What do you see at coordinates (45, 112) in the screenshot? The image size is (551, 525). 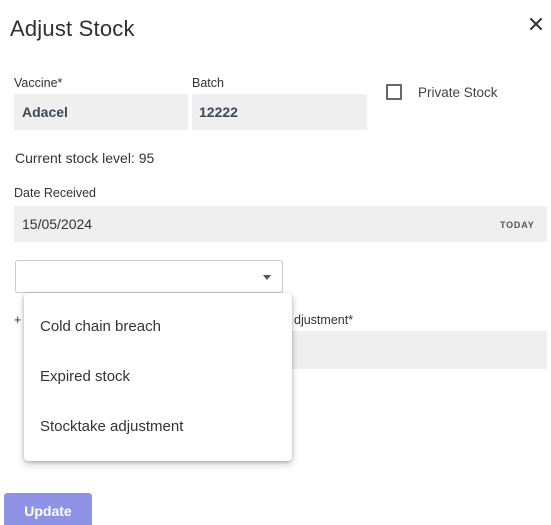 I see `vaccine-value: Adacel` at bounding box center [45, 112].